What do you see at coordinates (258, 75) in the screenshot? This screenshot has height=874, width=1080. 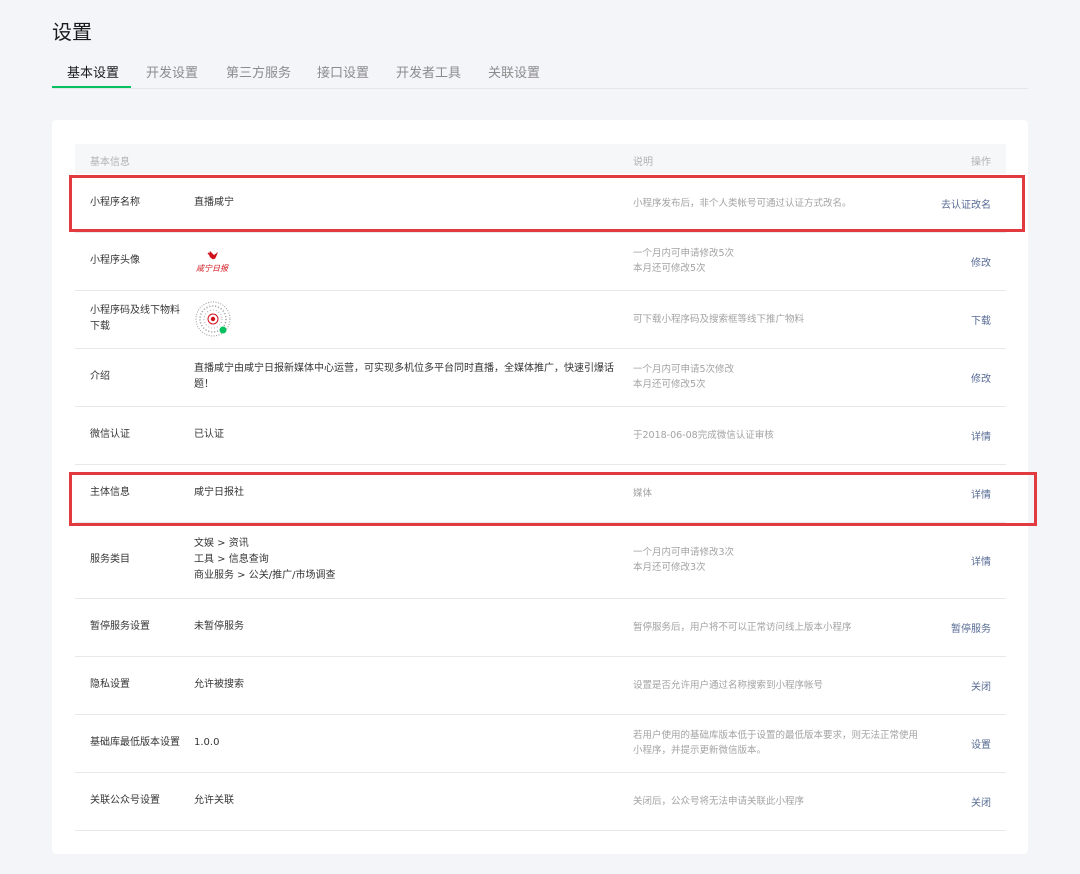 I see `tab-third-party: 第三方服务` at bounding box center [258, 75].